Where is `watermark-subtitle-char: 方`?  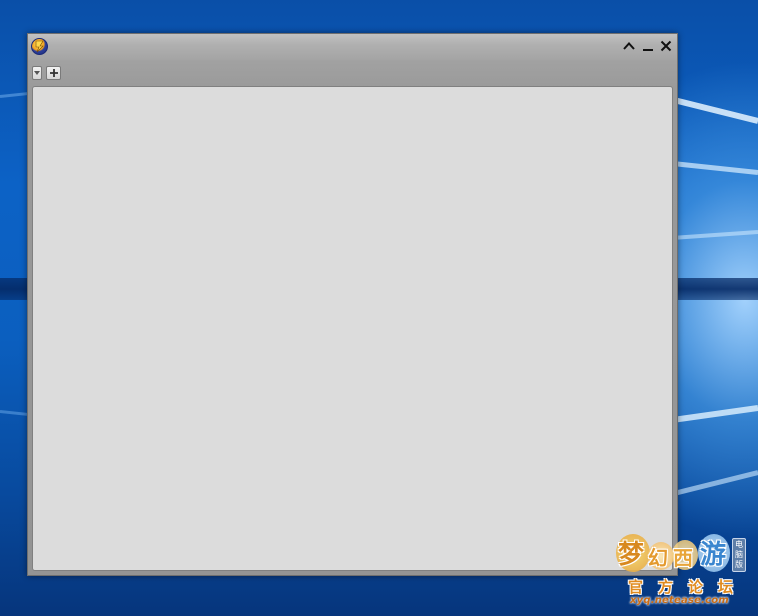
watermark-subtitle-char: 方 is located at coordinates (666, 587).